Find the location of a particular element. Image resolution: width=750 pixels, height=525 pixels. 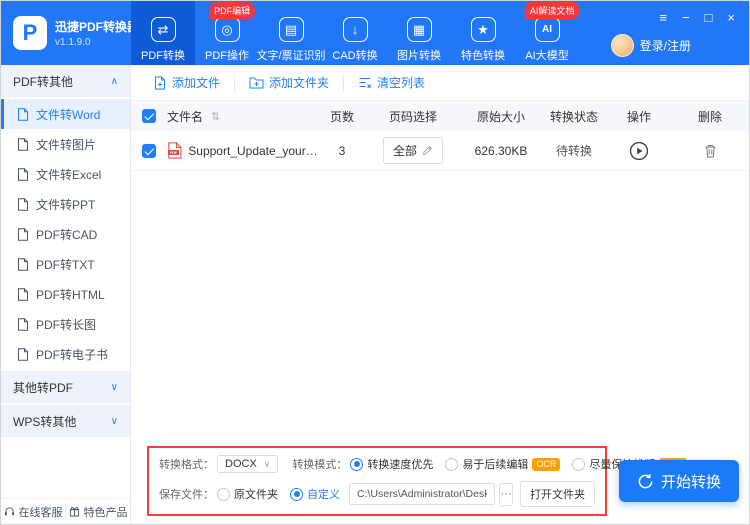

play-icon is located at coordinates (639, 150).